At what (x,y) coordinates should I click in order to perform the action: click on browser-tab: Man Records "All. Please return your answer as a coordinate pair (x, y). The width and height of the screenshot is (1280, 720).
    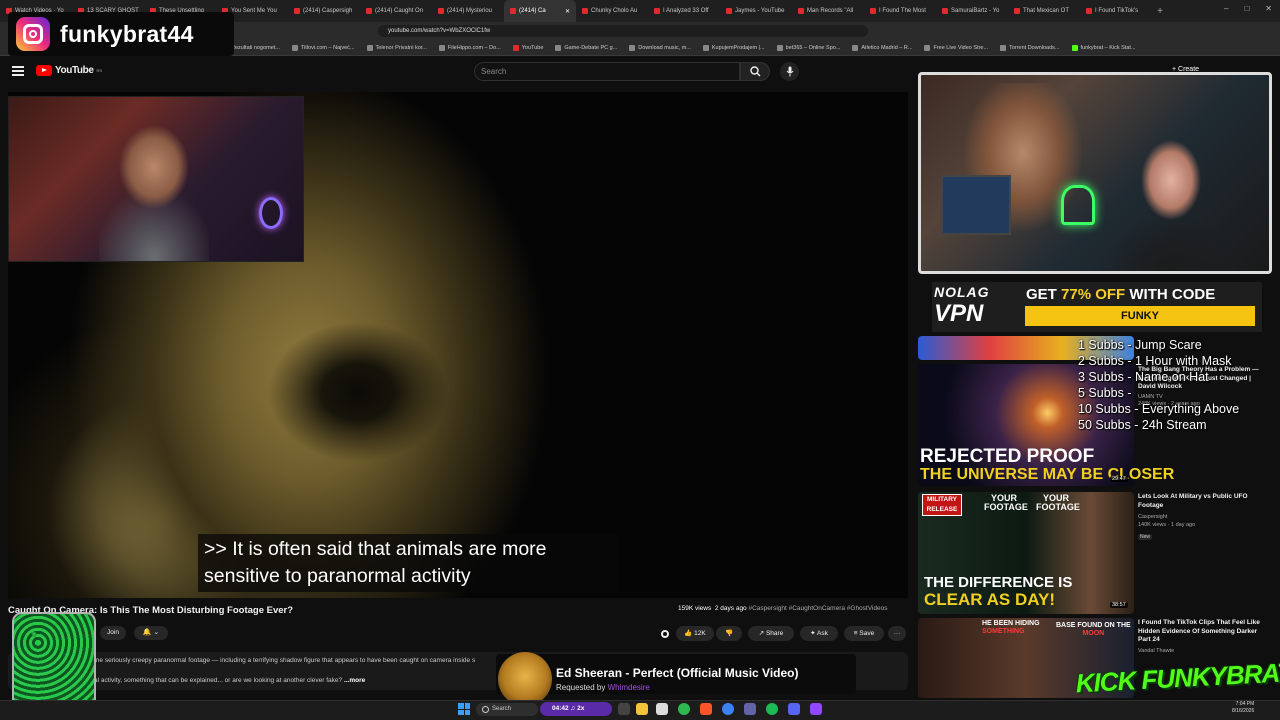
    Looking at the image, I should click on (828, 11).